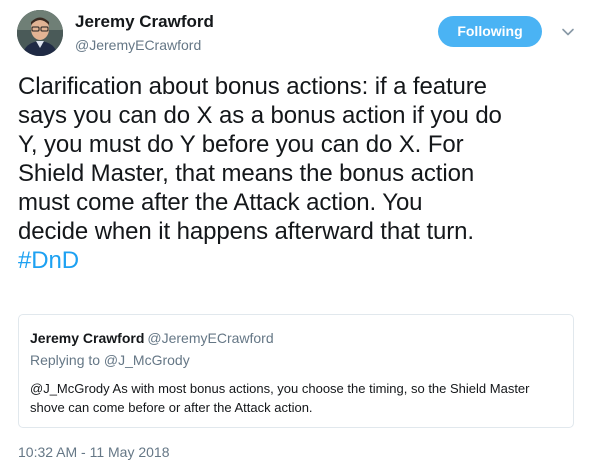 The height and width of the screenshot is (465, 593). I want to click on tweet-text-line: must come after the Attack action. You, so click(220, 202).